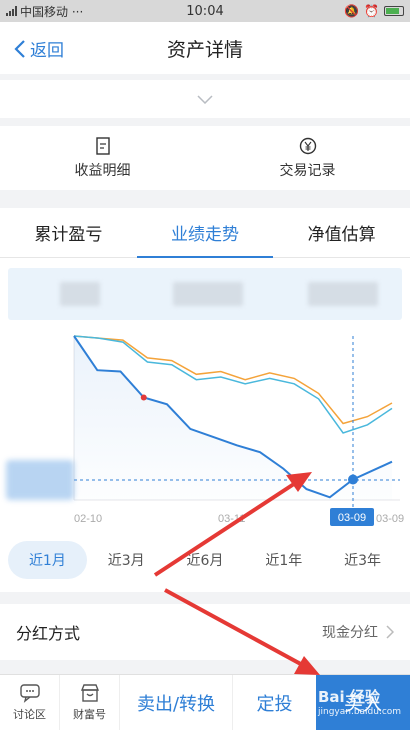 The height and width of the screenshot is (730, 410). I want to click on document-icon, so click(102, 145).